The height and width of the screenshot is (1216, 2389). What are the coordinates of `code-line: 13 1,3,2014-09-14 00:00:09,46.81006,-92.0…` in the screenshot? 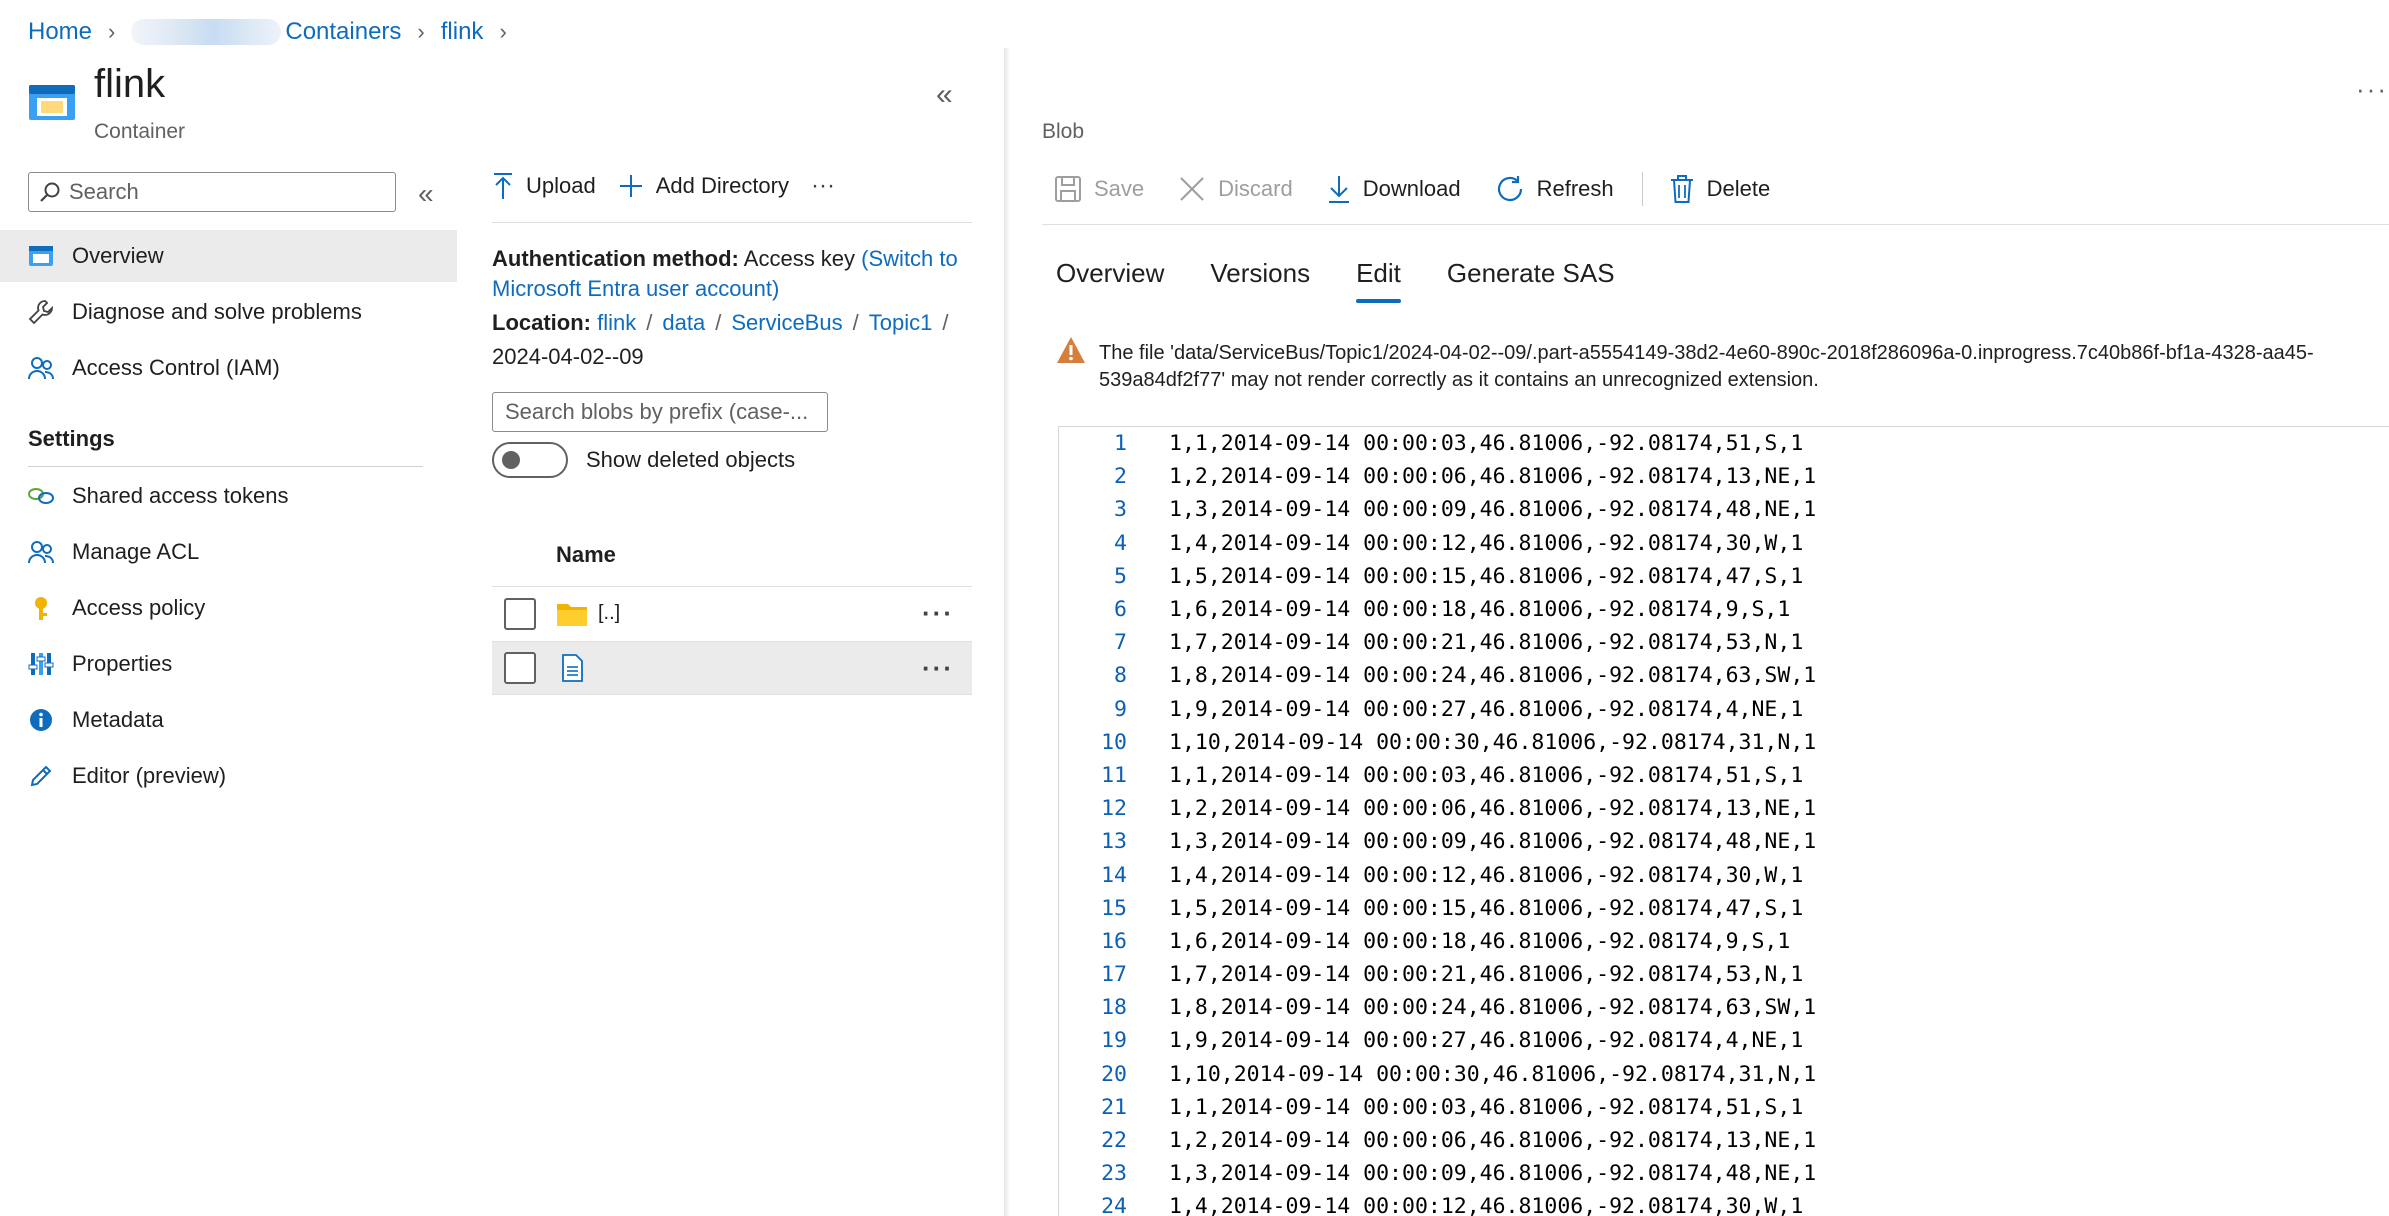 It's located at (1724, 841).